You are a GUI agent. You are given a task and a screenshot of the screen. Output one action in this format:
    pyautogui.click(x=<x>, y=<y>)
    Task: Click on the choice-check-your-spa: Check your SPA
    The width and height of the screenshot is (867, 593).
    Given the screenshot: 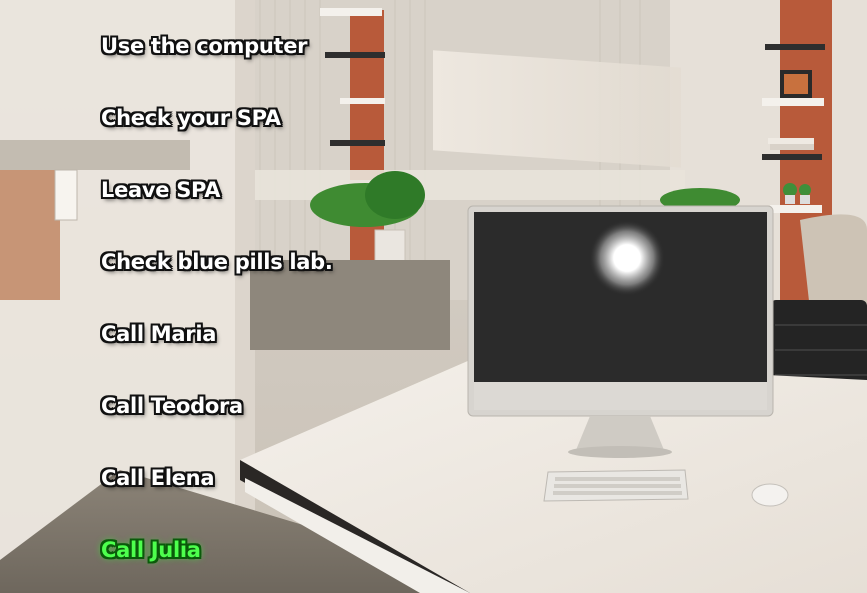 What is the action you would take?
    pyautogui.click(x=191, y=118)
    